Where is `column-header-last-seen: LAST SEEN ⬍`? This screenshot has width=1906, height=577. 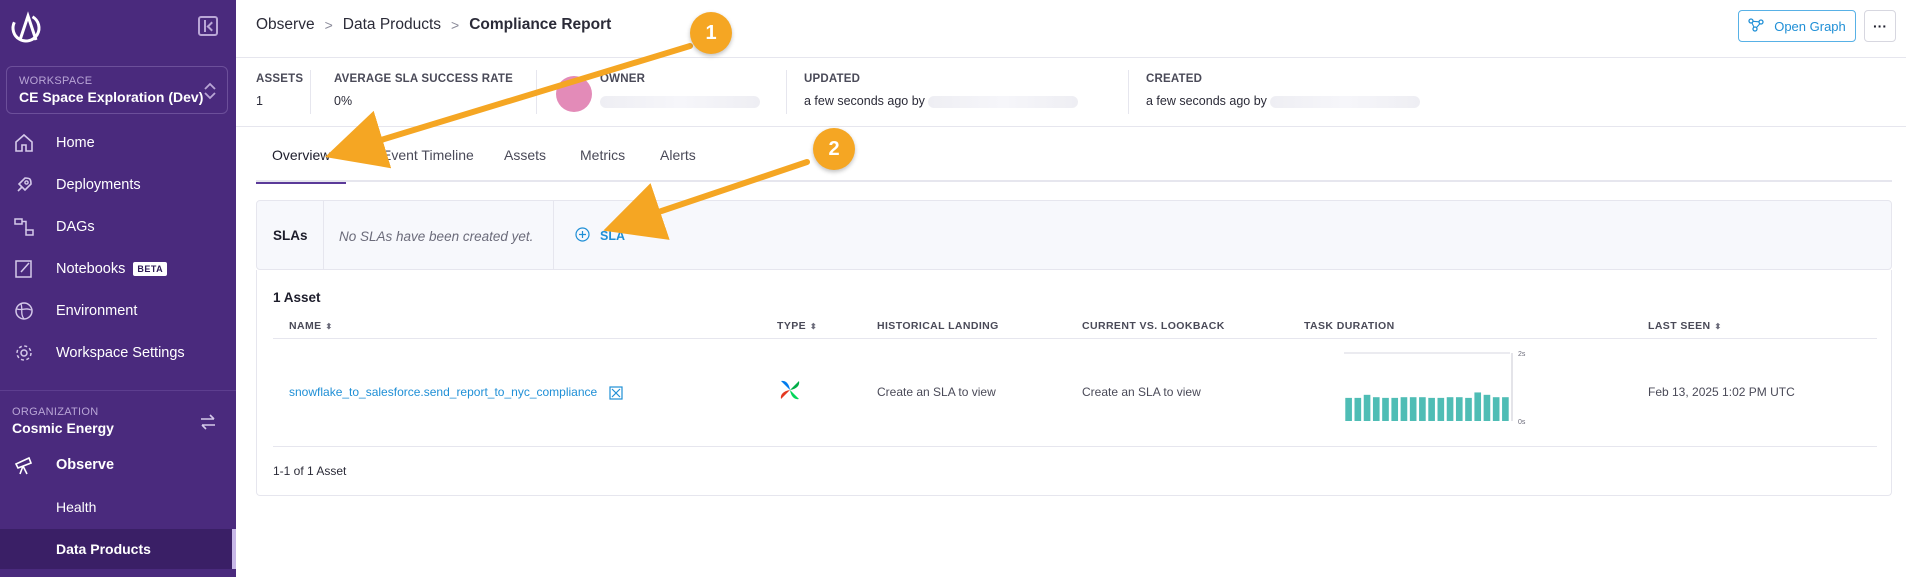 column-header-last-seen: LAST SEEN ⬍ is located at coordinates (1685, 326).